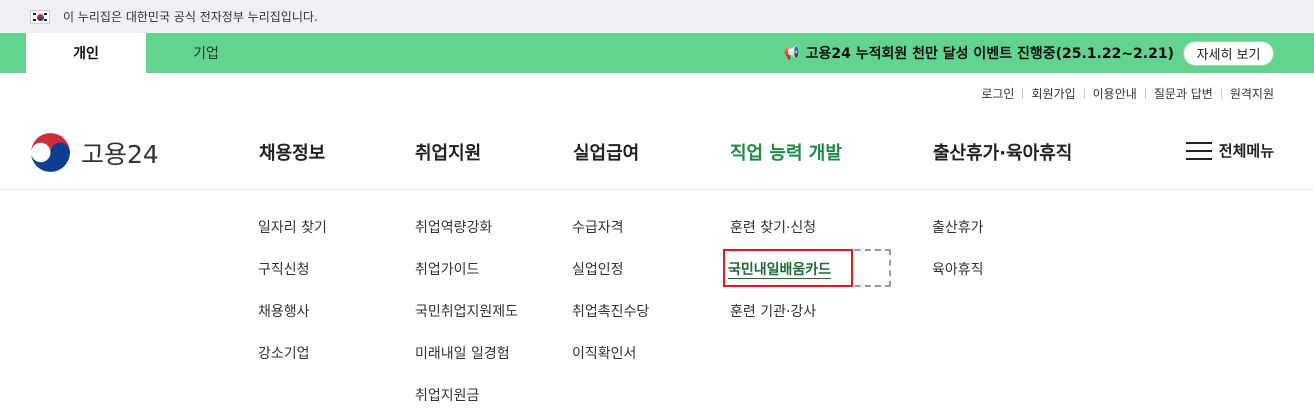 This screenshot has height=419, width=1314. I want to click on megaphone-icon: 📢, so click(791, 53).